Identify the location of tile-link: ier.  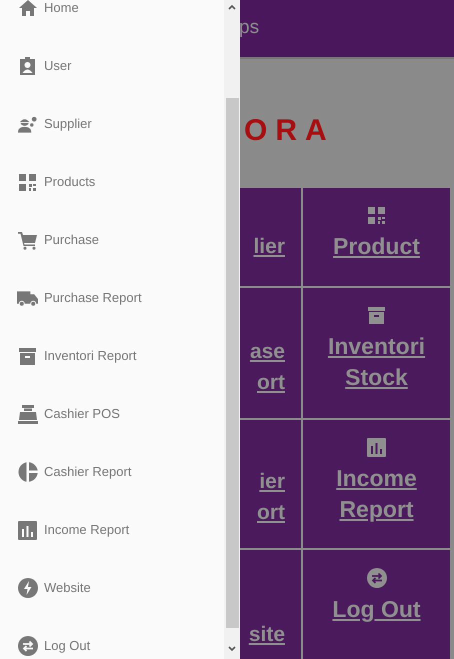
(272, 481).